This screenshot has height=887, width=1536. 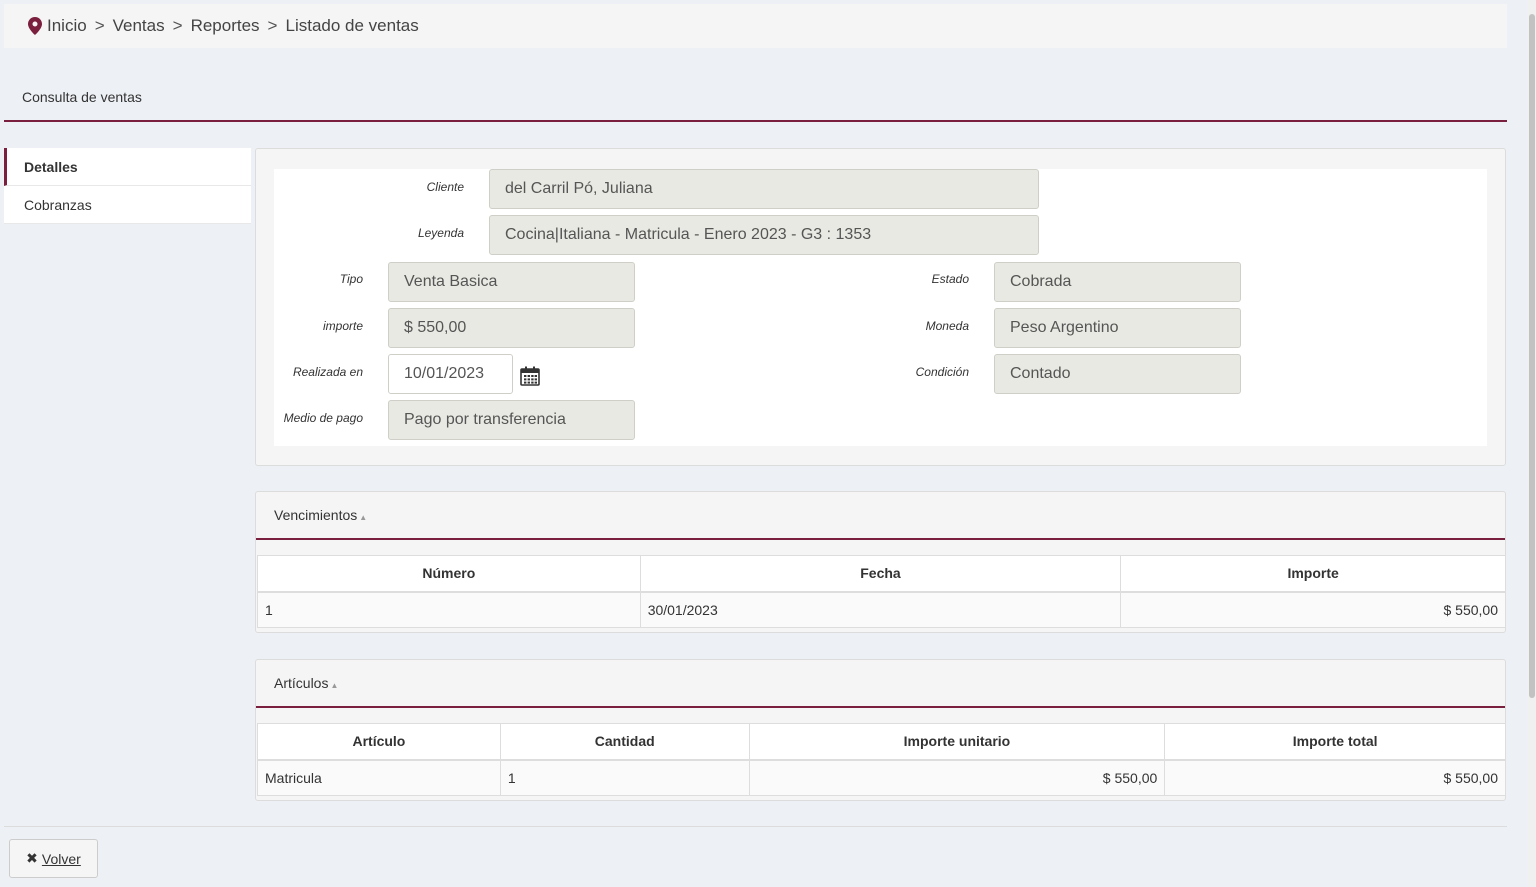 I want to click on close-icon: ✖, so click(x=32, y=858).